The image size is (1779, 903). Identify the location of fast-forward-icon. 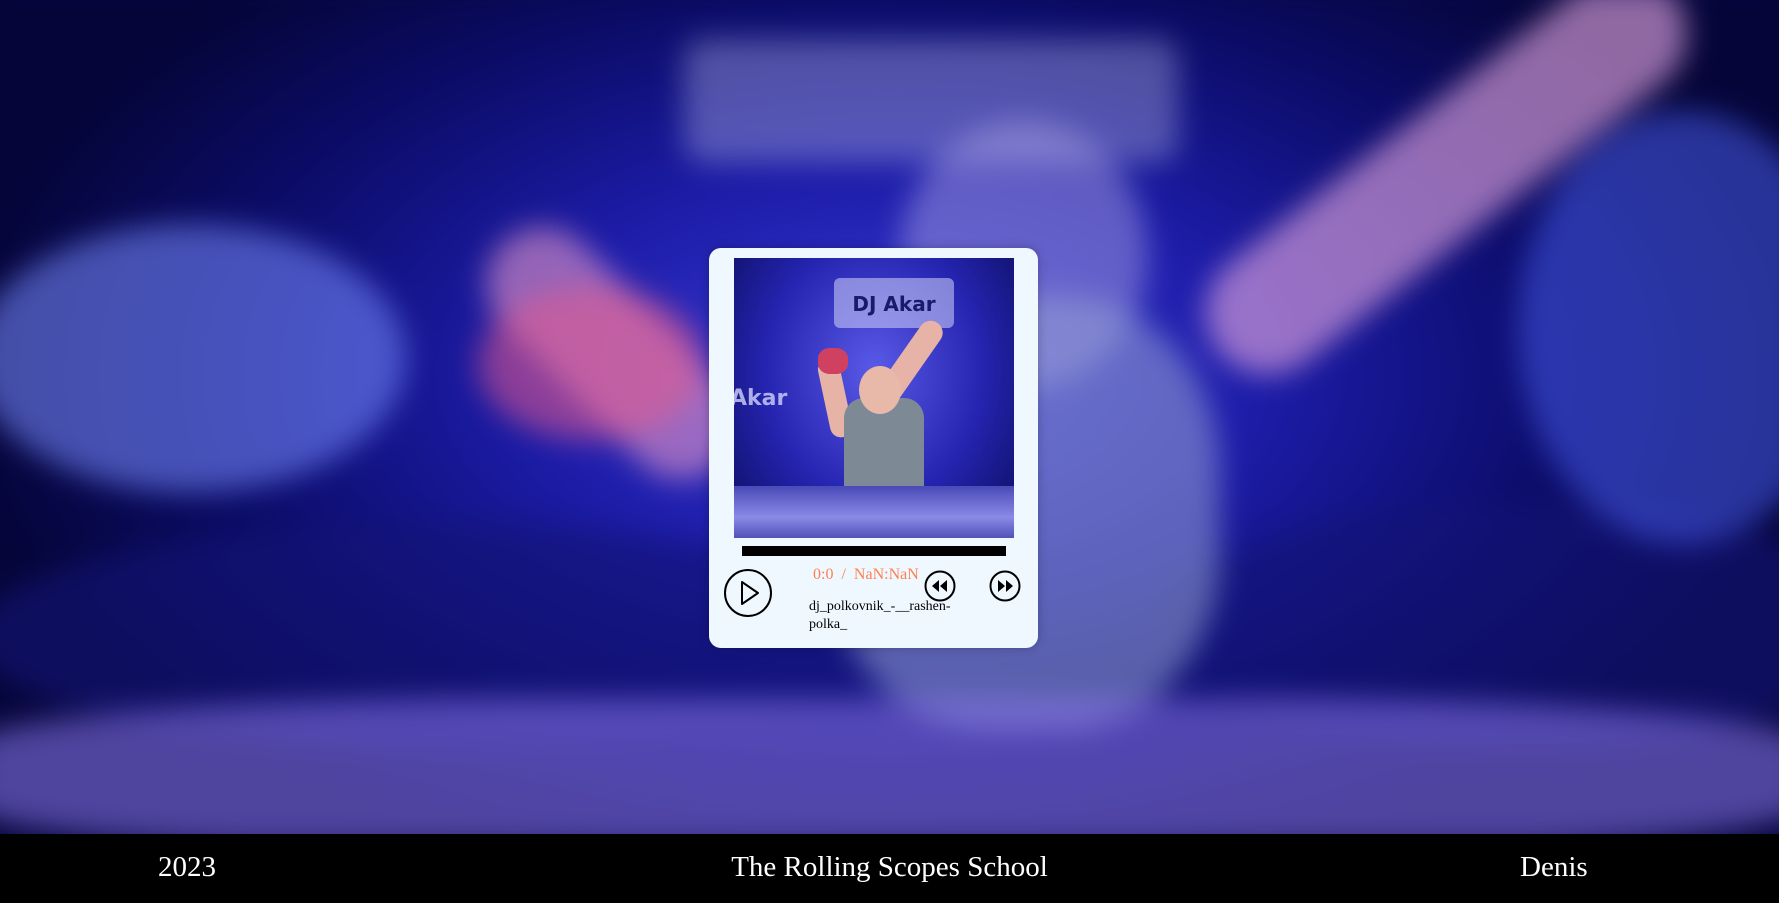
(1005, 586).